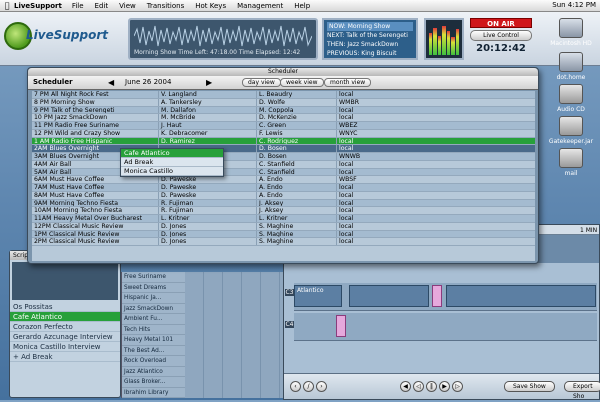 The width and height of the screenshot is (600, 402). What do you see at coordinates (296, 210) in the screenshot?
I see `table-cell: J. Aksey` at bounding box center [296, 210].